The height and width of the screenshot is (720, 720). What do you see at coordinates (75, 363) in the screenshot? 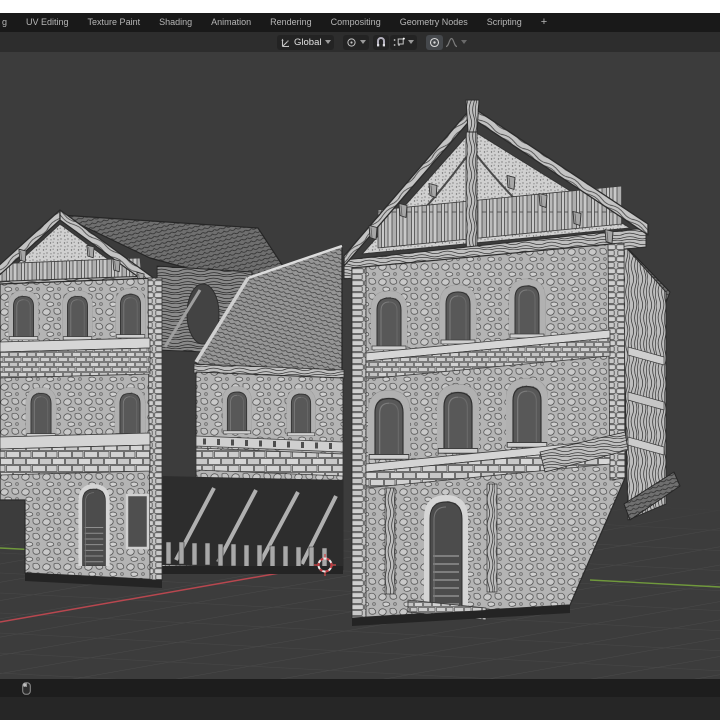
I see `left-block-band` at bounding box center [75, 363].